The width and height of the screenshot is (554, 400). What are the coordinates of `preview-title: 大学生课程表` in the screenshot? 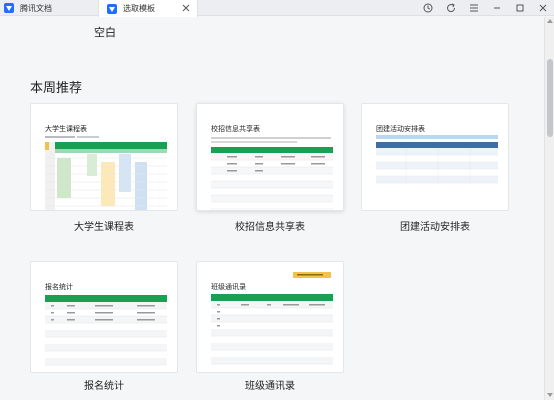 It's located at (66, 129).